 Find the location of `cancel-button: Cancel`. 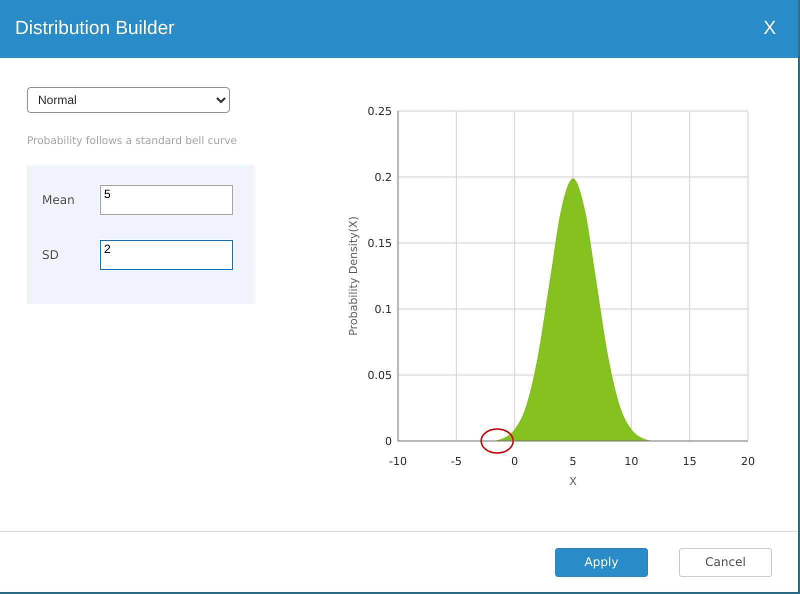

cancel-button: Cancel is located at coordinates (725, 562).